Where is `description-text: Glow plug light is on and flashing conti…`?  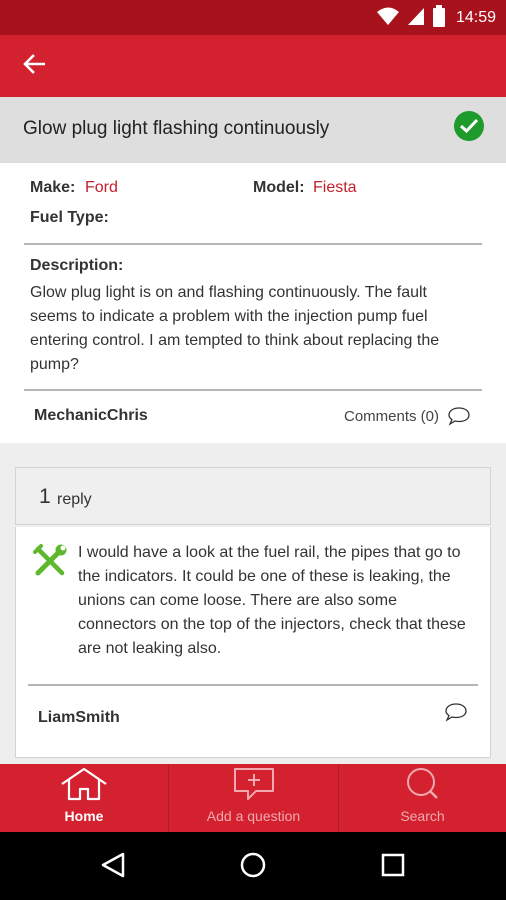 description-text: Glow plug light is on and flashing conti… is located at coordinates (235, 328).